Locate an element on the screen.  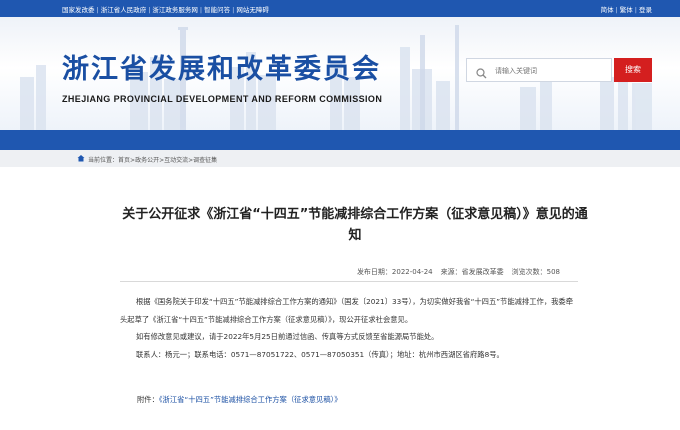
meta-divider is located at coordinates (349, 281).